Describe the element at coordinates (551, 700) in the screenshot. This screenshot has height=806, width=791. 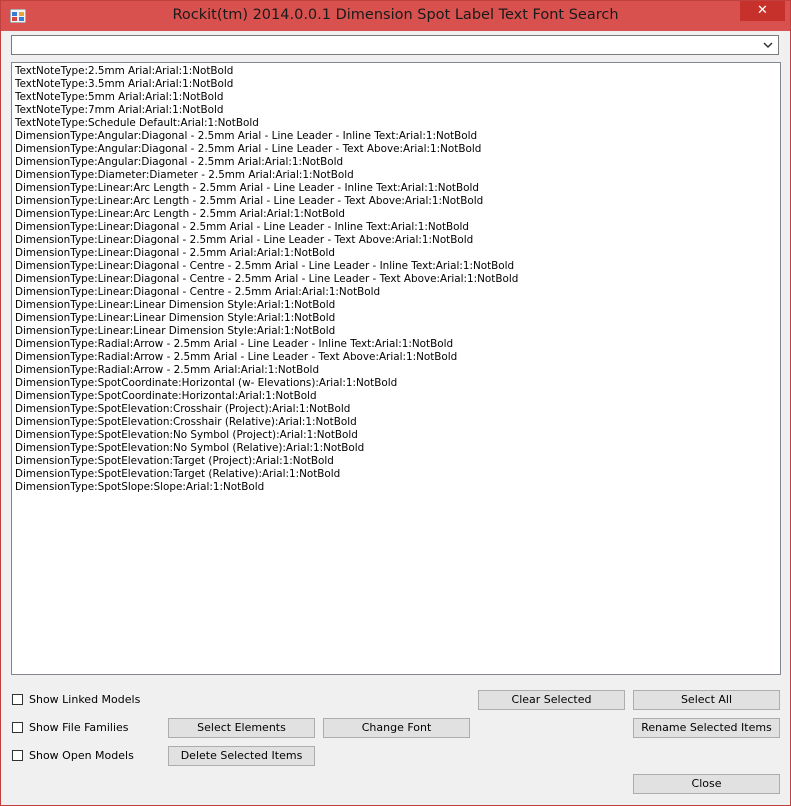
I see `clear-selected-button: Clear Selected` at that location.